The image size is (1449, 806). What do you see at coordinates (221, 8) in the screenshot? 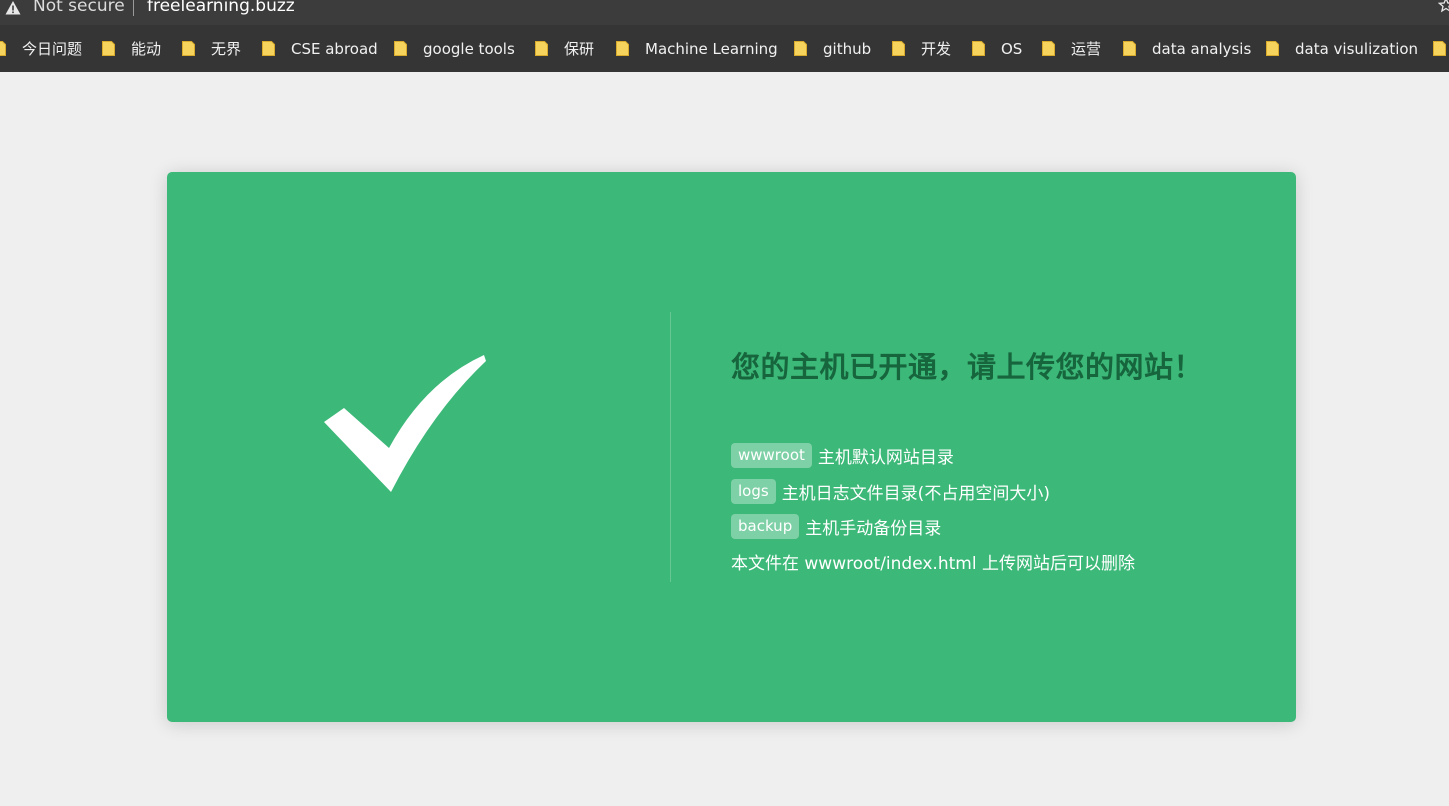
I see `url-field: freelearning.buzz` at bounding box center [221, 8].